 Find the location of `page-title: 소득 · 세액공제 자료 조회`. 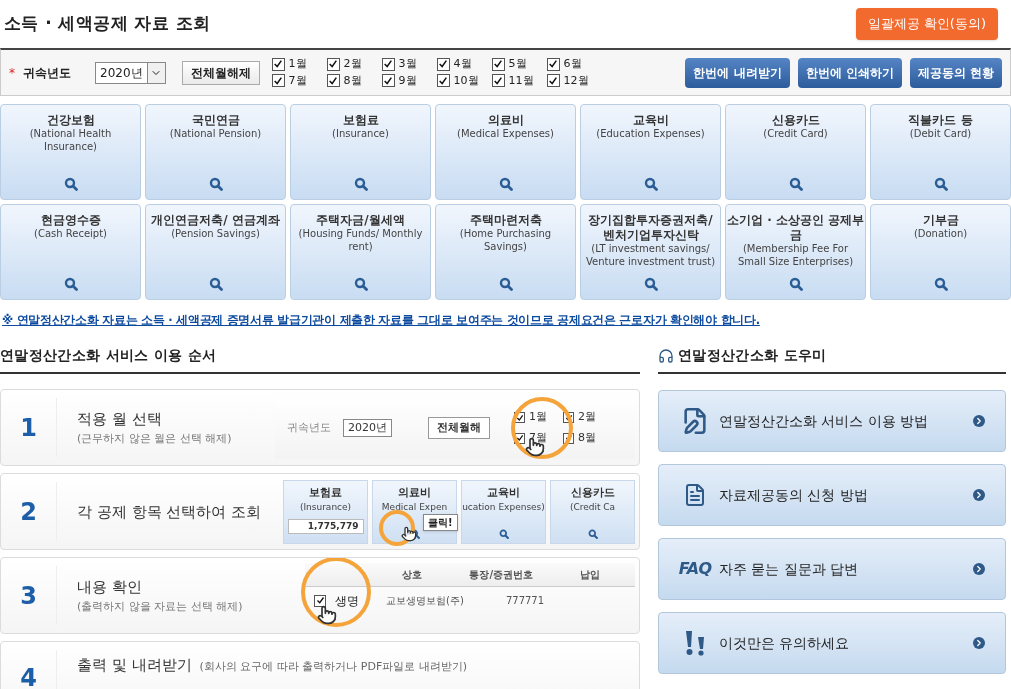

page-title: 소득 · 세액공제 자료 조회 is located at coordinates (107, 24).